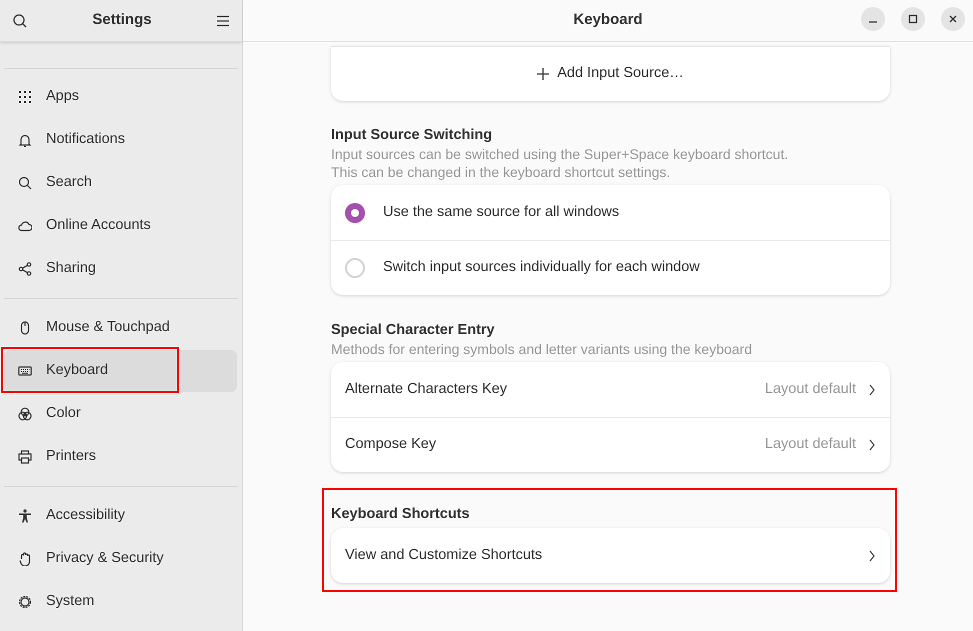 This screenshot has height=631, width=973. Describe the element at coordinates (413, 330) in the screenshot. I see `section-heading: Special Character Entry` at that location.